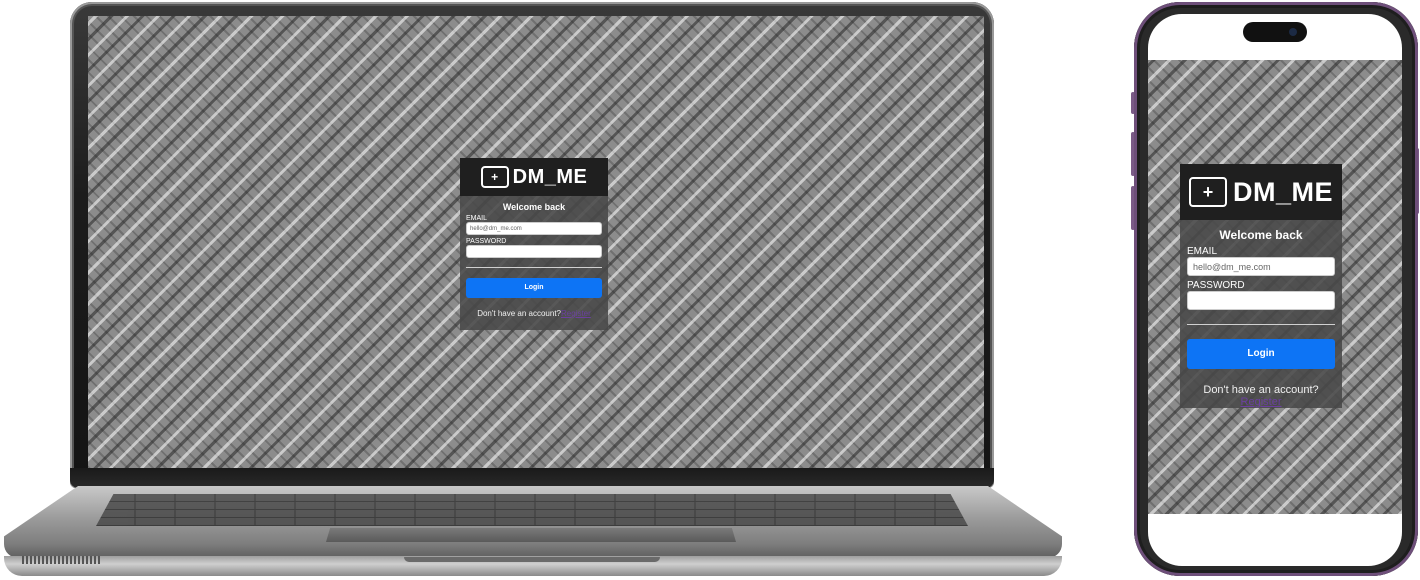  Describe the element at coordinates (532, 559) in the screenshot. I see `laptop-notch` at that location.